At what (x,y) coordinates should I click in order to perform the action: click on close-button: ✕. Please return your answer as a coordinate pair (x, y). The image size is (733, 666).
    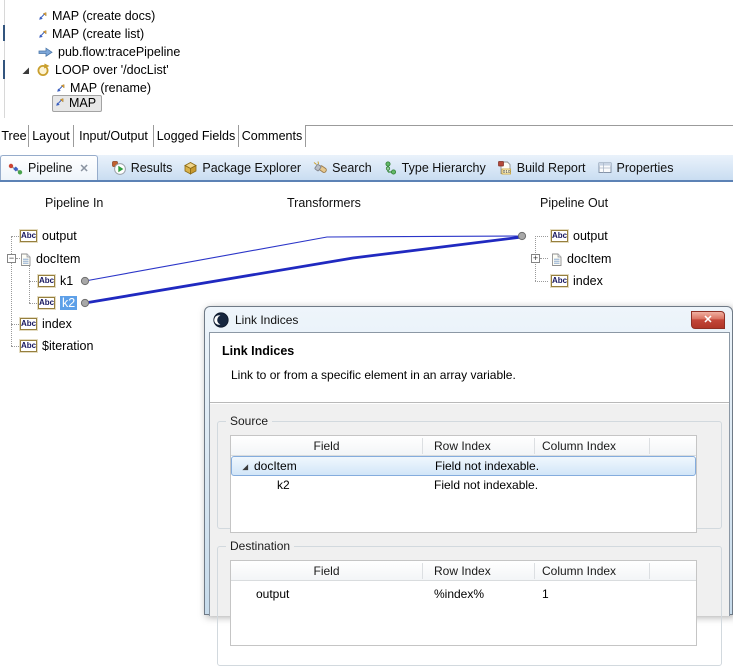
    Looking at the image, I should click on (708, 320).